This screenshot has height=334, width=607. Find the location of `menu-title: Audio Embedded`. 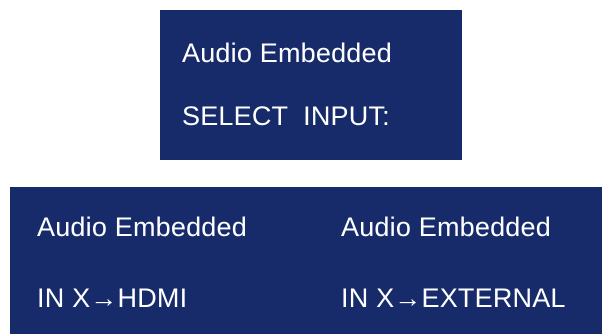

menu-title: Audio Embedded is located at coordinates (287, 53).